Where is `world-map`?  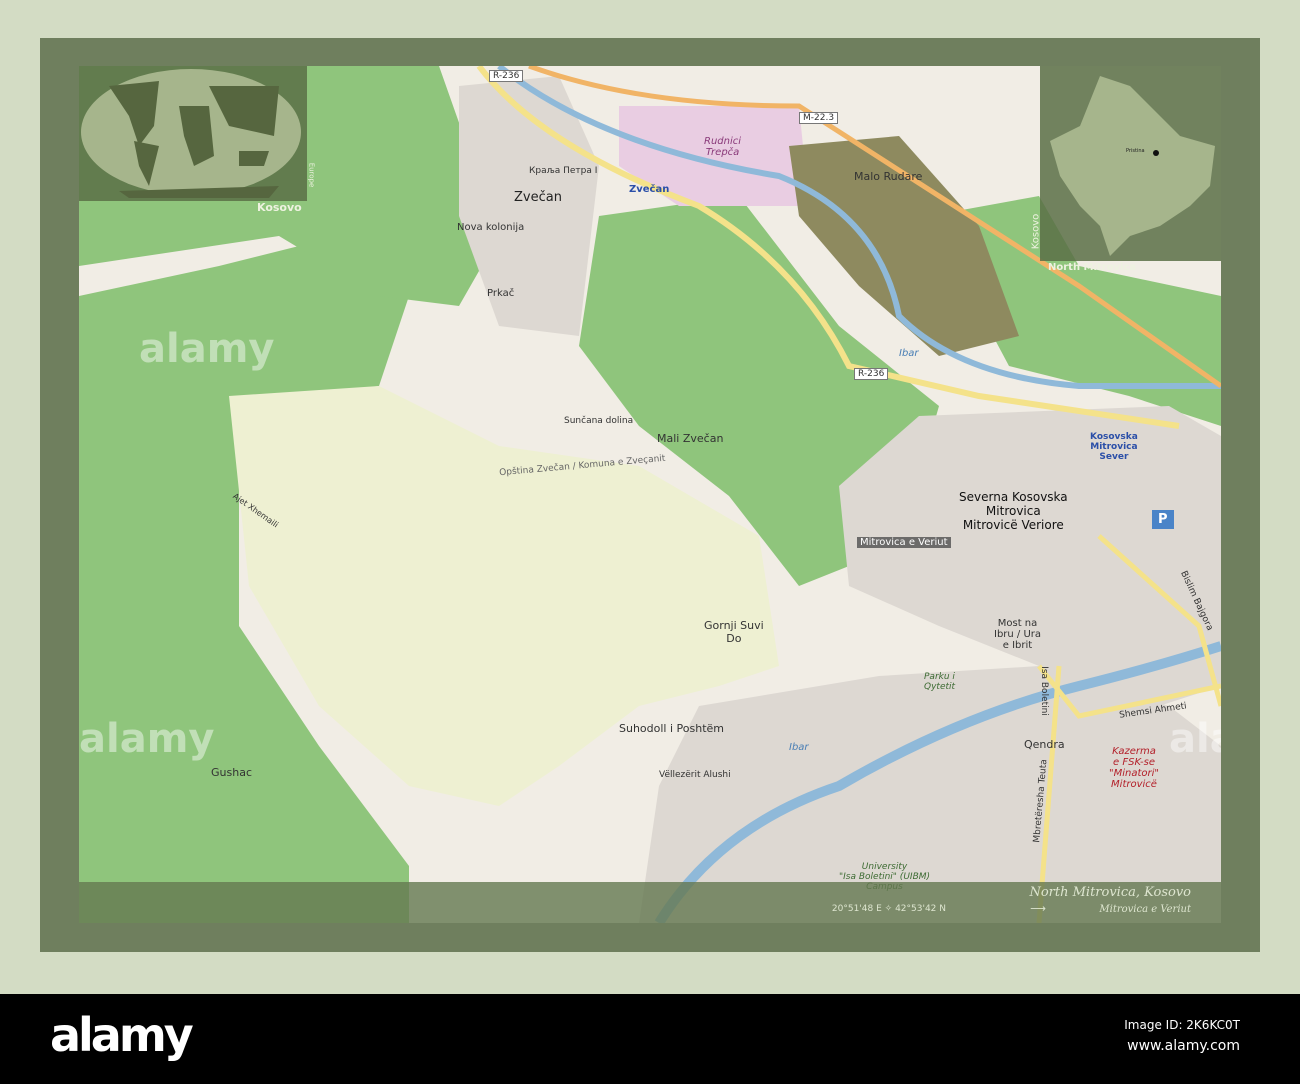
world-map is located at coordinates (191, 133).